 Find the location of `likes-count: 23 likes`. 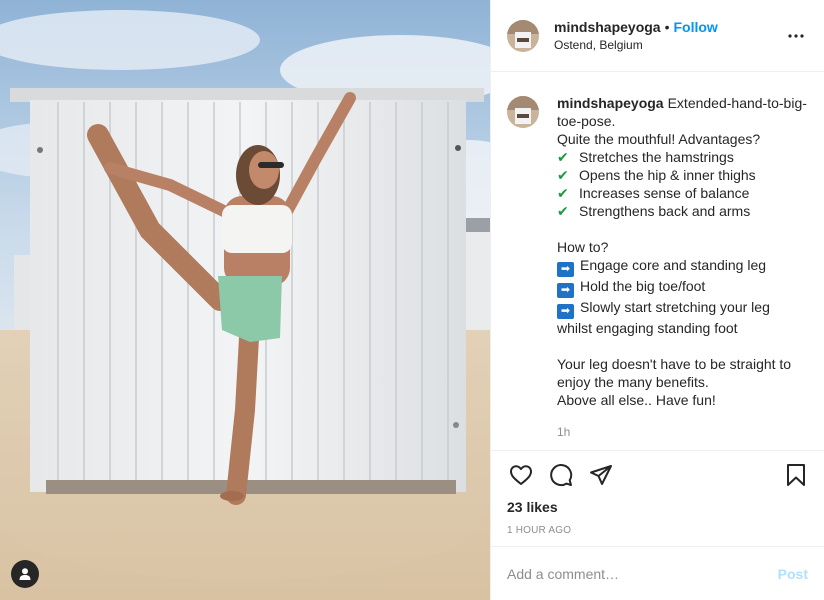

likes-count: 23 likes is located at coordinates (657, 507).